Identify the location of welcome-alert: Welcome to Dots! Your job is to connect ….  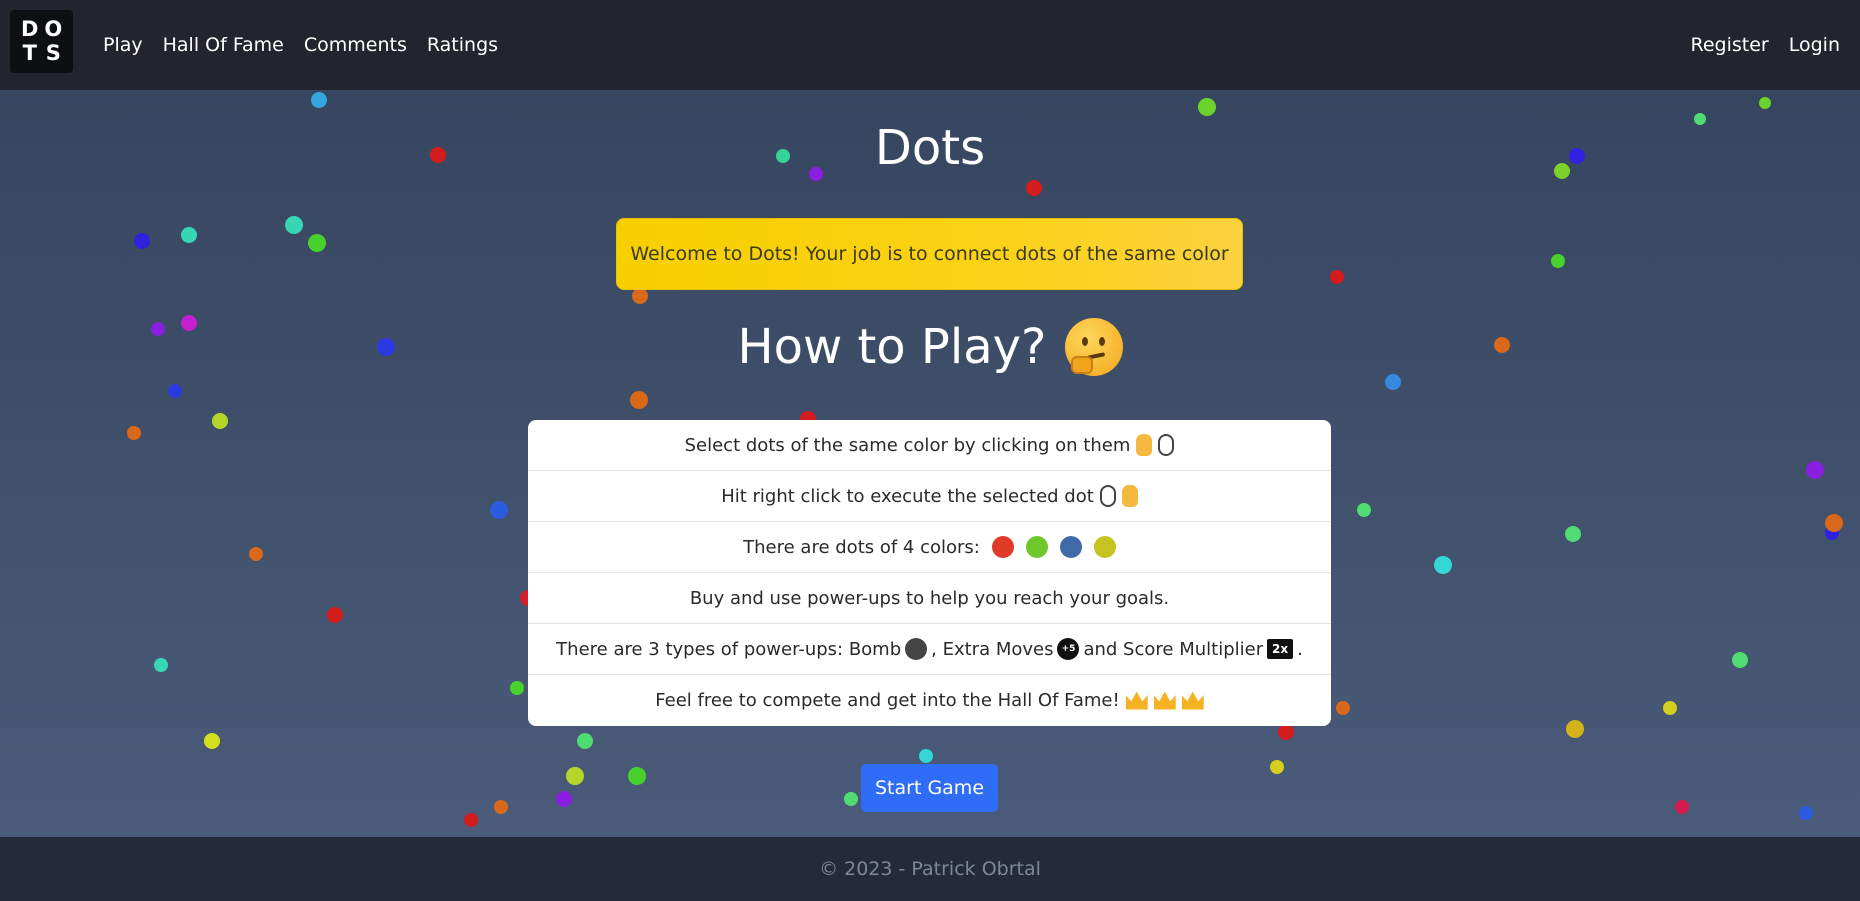
(929, 254).